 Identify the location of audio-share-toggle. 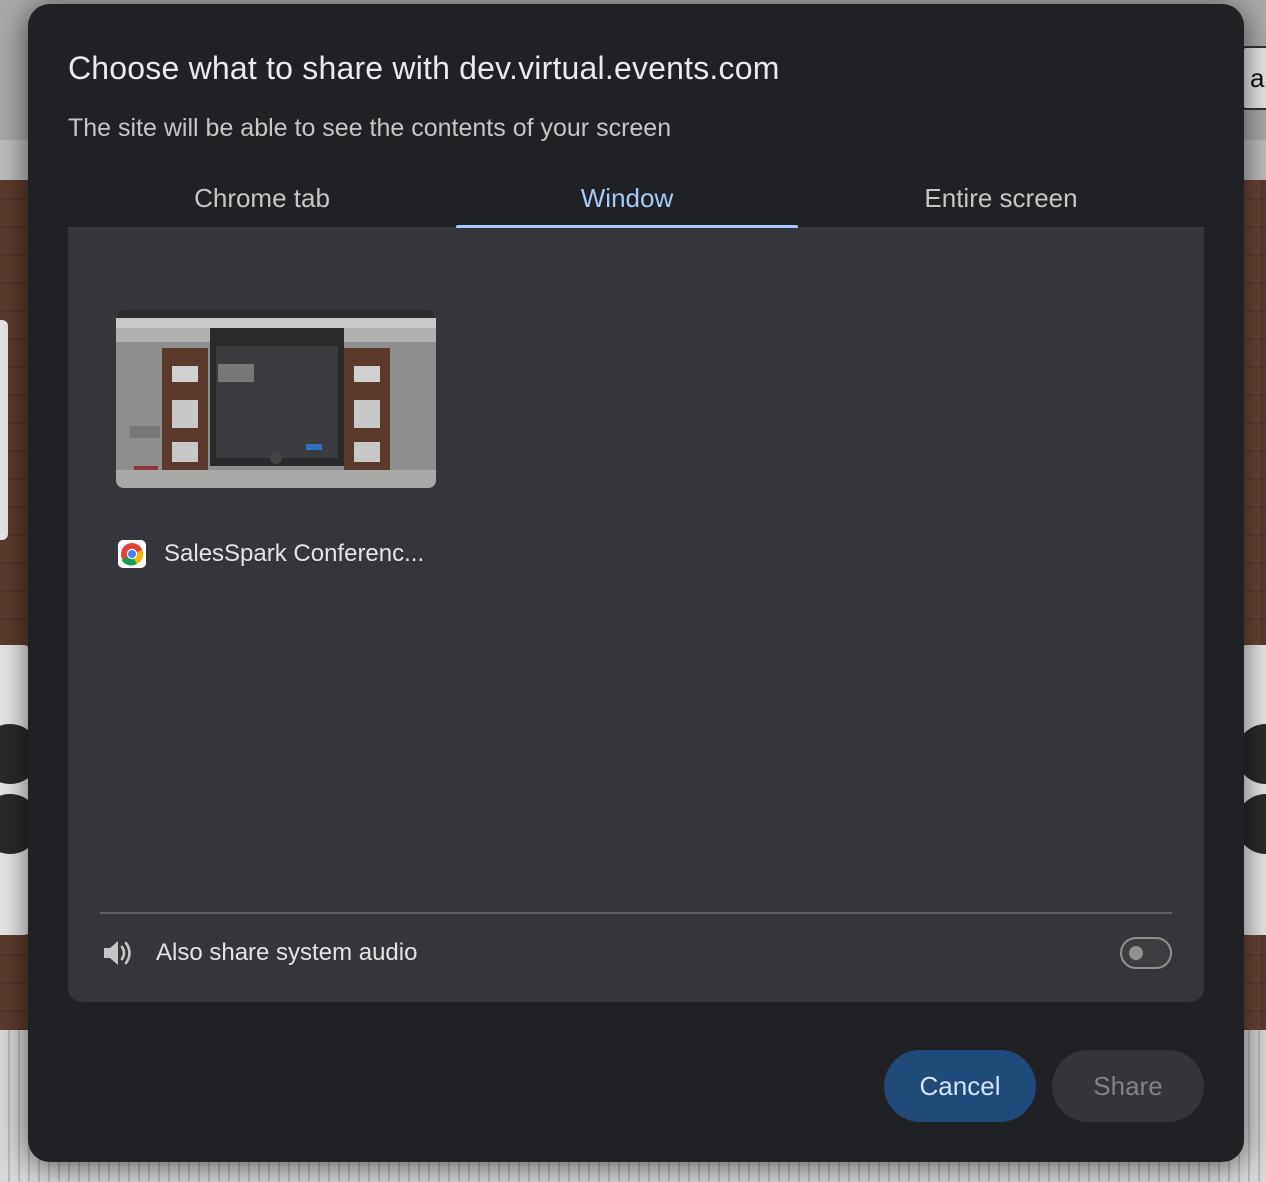
(1146, 953).